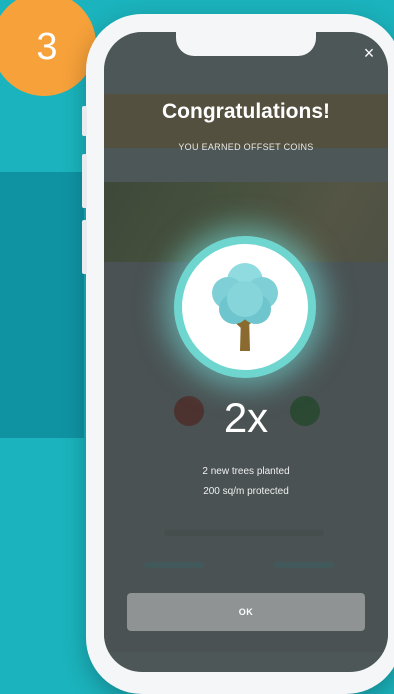 Image resolution: width=394 pixels, height=694 pixels. Describe the element at coordinates (369, 53) in the screenshot. I see `close-icon: ×` at that location.